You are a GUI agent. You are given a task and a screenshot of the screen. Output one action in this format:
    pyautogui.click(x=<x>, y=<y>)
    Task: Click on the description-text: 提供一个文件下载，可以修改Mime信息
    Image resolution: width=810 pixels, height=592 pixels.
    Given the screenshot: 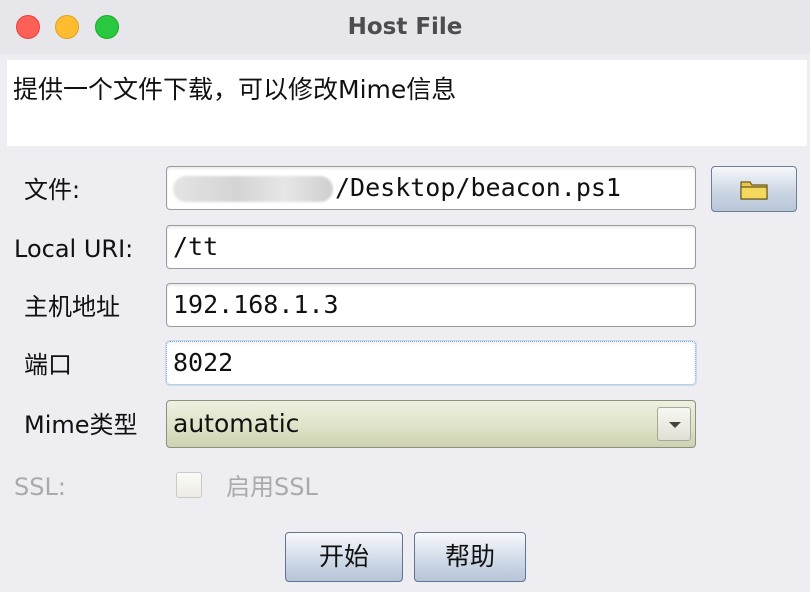 What is the action you would take?
    pyautogui.click(x=407, y=103)
    